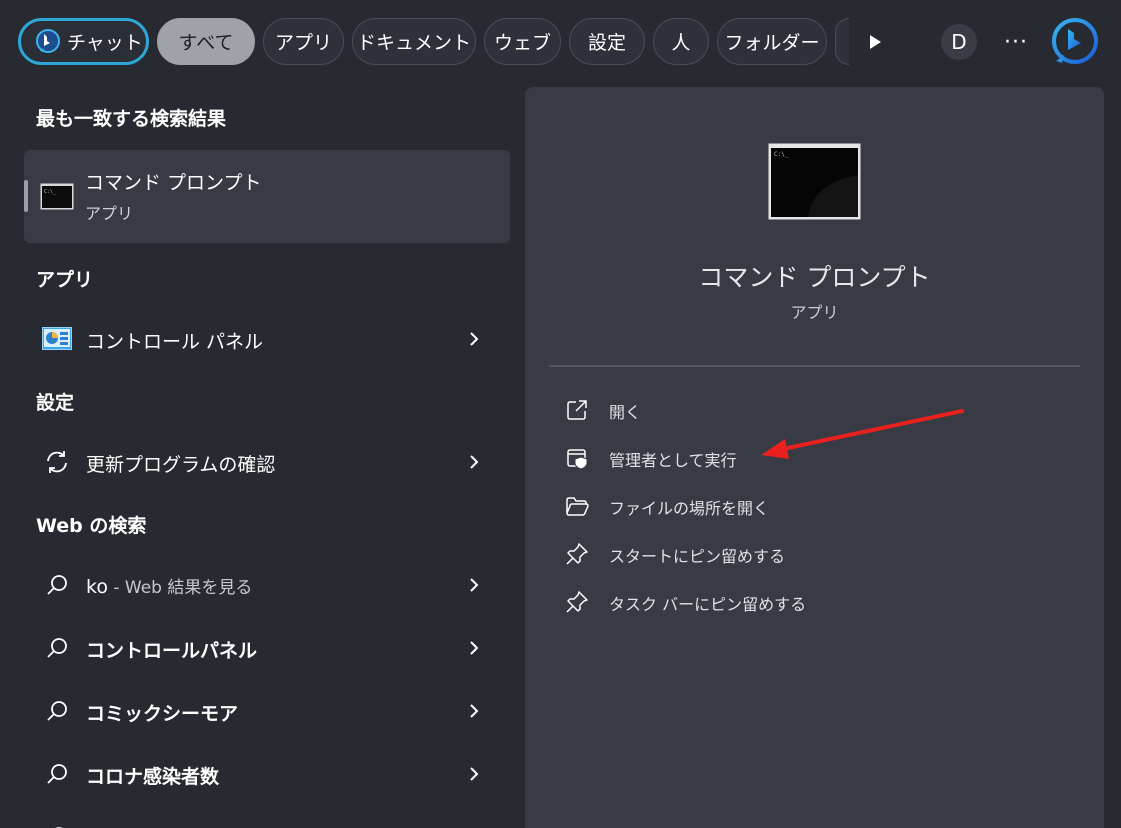  What do you see at coordinates (267, 819) in the screenshot?
I see `web-result-partial` at bounding box center [267, 819].